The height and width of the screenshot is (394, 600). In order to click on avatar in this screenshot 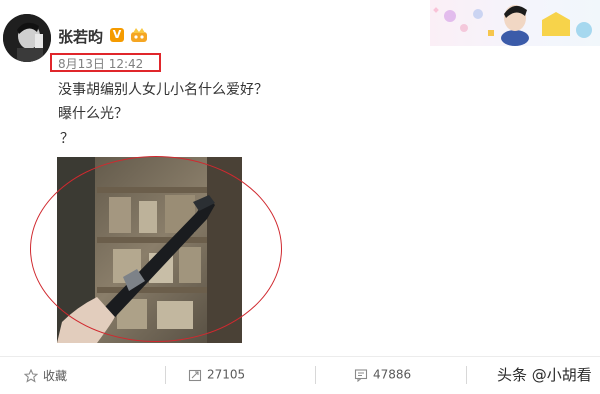, I will do `click(27, 38)`.